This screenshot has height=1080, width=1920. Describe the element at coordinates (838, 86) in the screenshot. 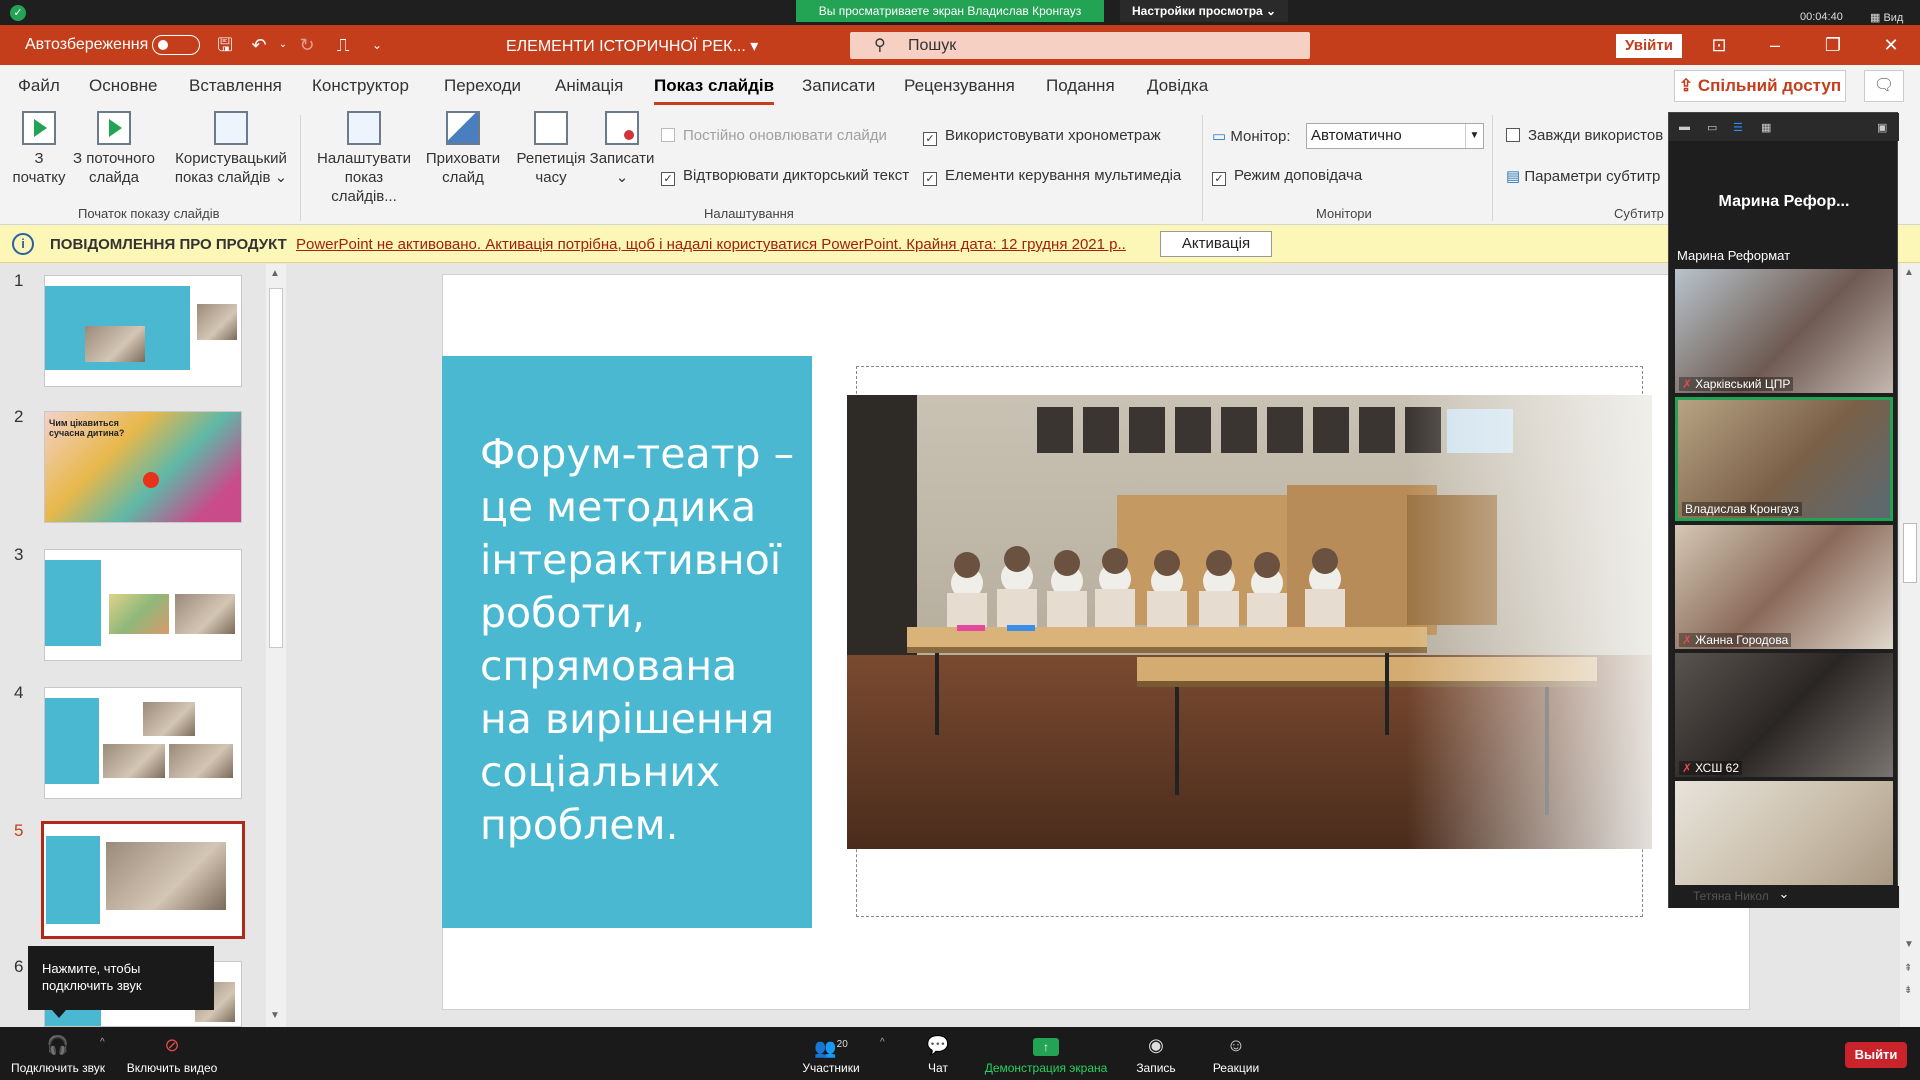

I see `tab-record: Записати` at that location.